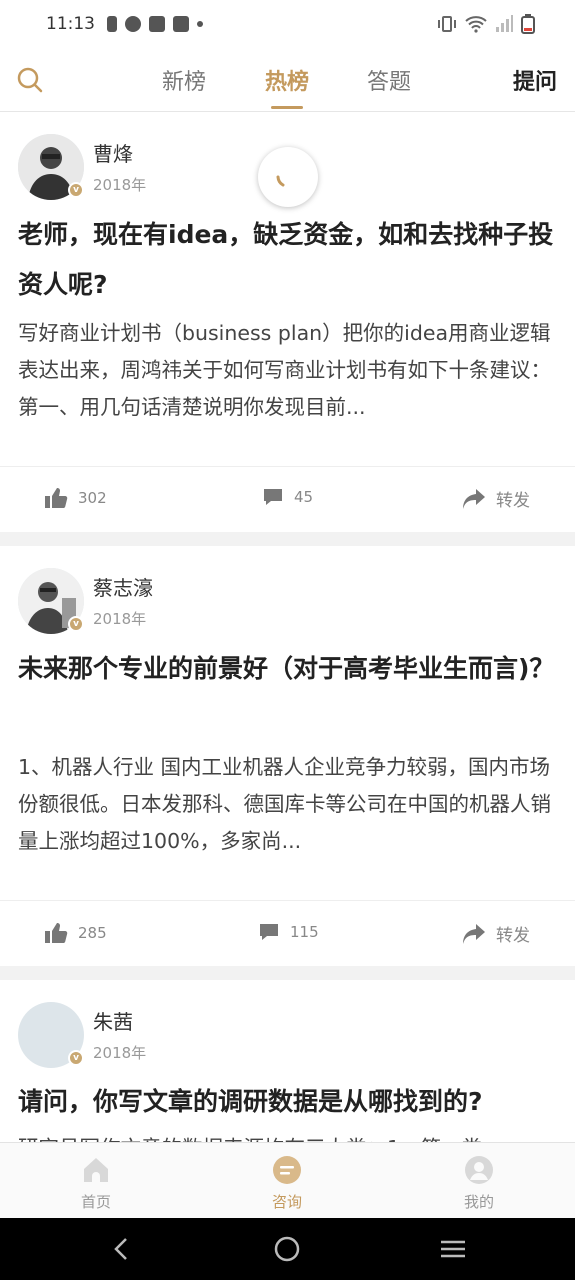 The width and height of the screenshot is (575, 1280). Describe the element at coordinates (288, 177) in the screenshot. I see `loading-spinner` at that location.